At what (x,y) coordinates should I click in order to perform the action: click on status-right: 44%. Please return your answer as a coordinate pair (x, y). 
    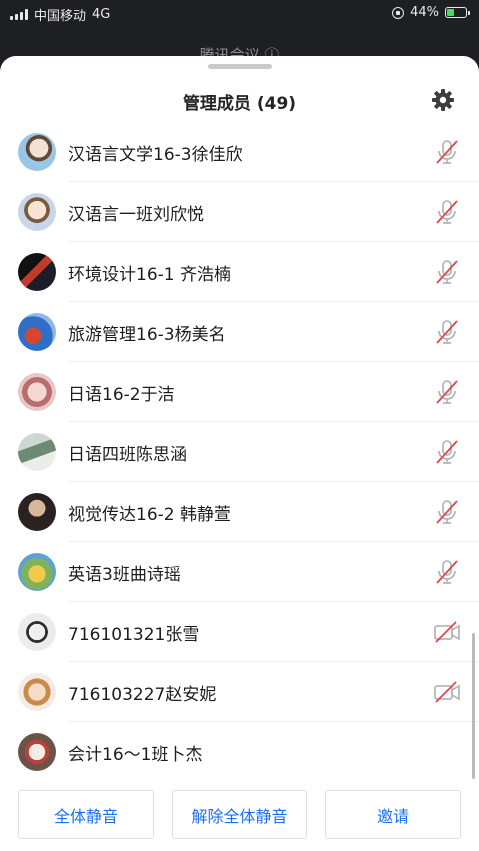
    Looking at the image, I should click on (431, 12).